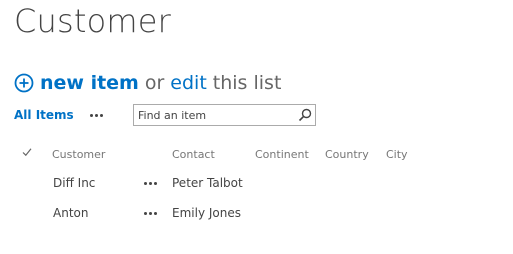  Describe the element at coordinates (78, 154) in the screenshot. I see `column-header-customer: Customer` at that location.